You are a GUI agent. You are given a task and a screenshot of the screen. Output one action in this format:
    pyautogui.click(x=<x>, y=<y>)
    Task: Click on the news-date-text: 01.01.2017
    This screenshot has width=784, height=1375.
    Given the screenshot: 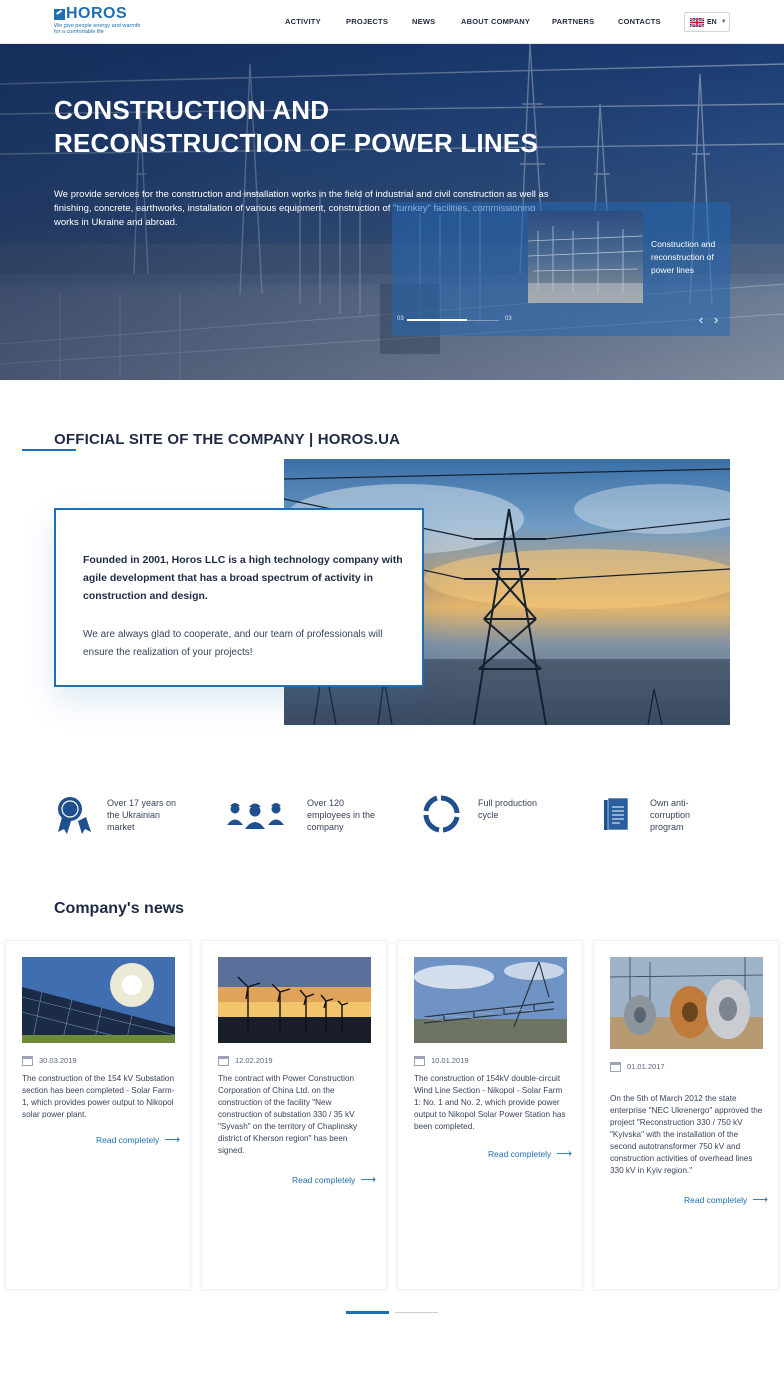 What is the action you would take?
    pyautogui.click(x=646, y=1066)
    